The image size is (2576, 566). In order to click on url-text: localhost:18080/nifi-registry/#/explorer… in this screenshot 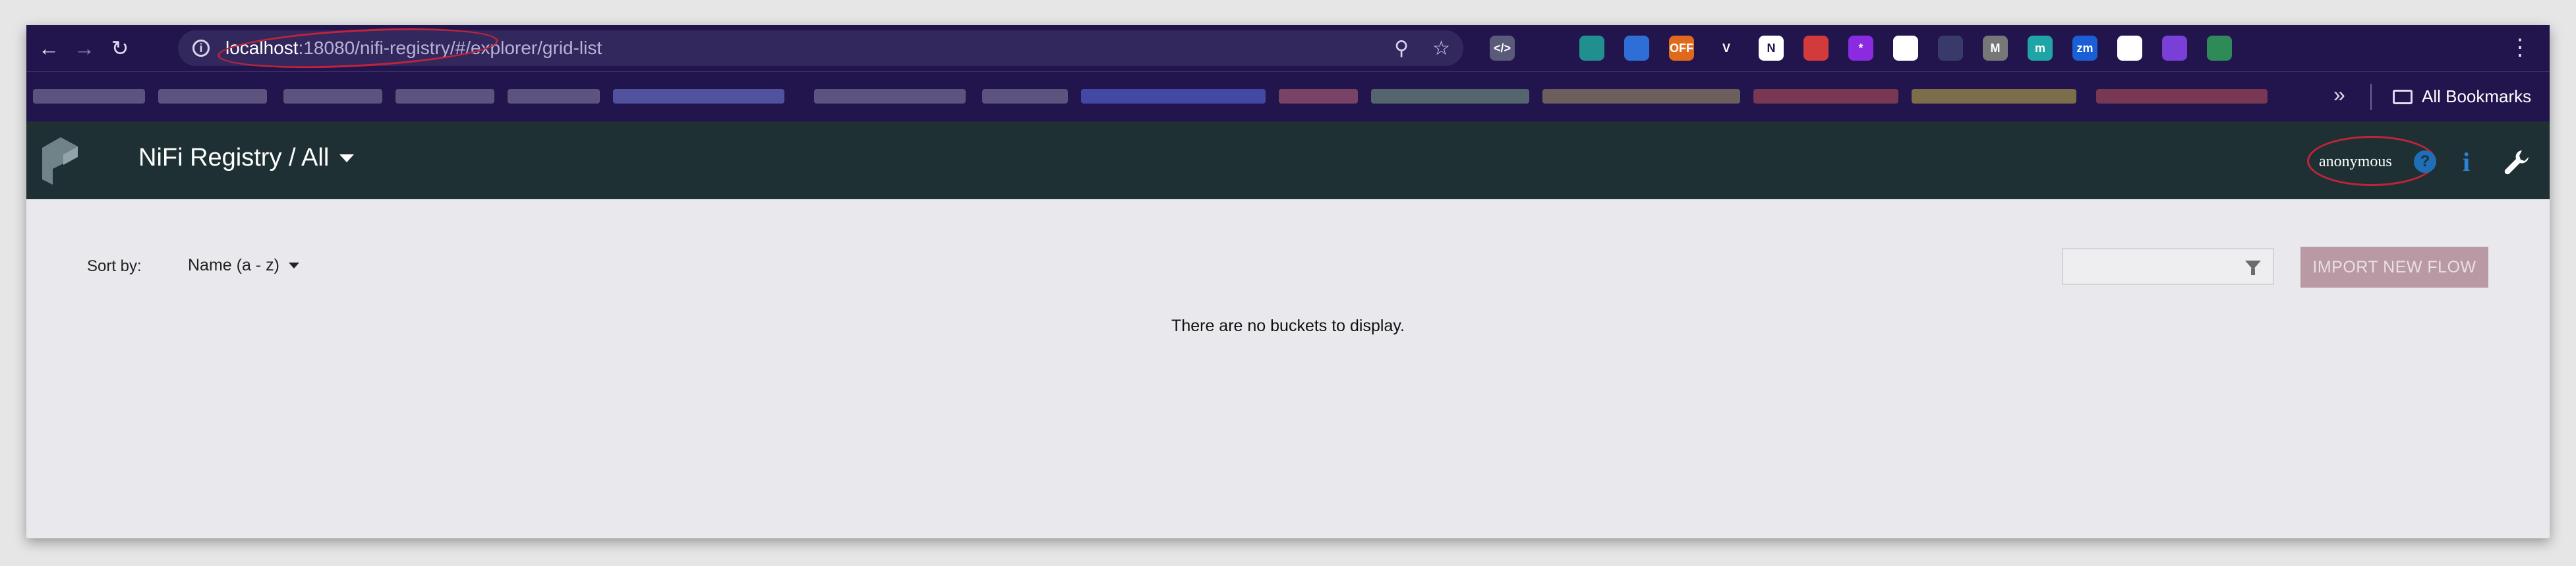, I will do `click(409, 50)`.